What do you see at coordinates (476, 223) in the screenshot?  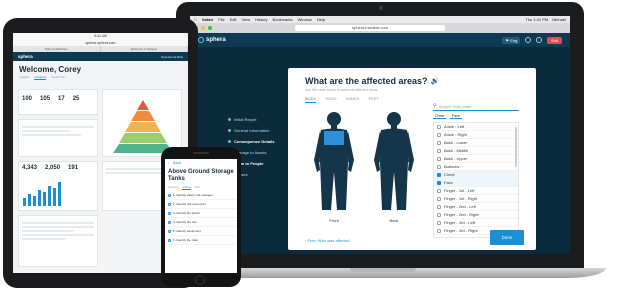 I see `body-part-item: Finger - 3rd - Left` at bounding box center [476, 223].